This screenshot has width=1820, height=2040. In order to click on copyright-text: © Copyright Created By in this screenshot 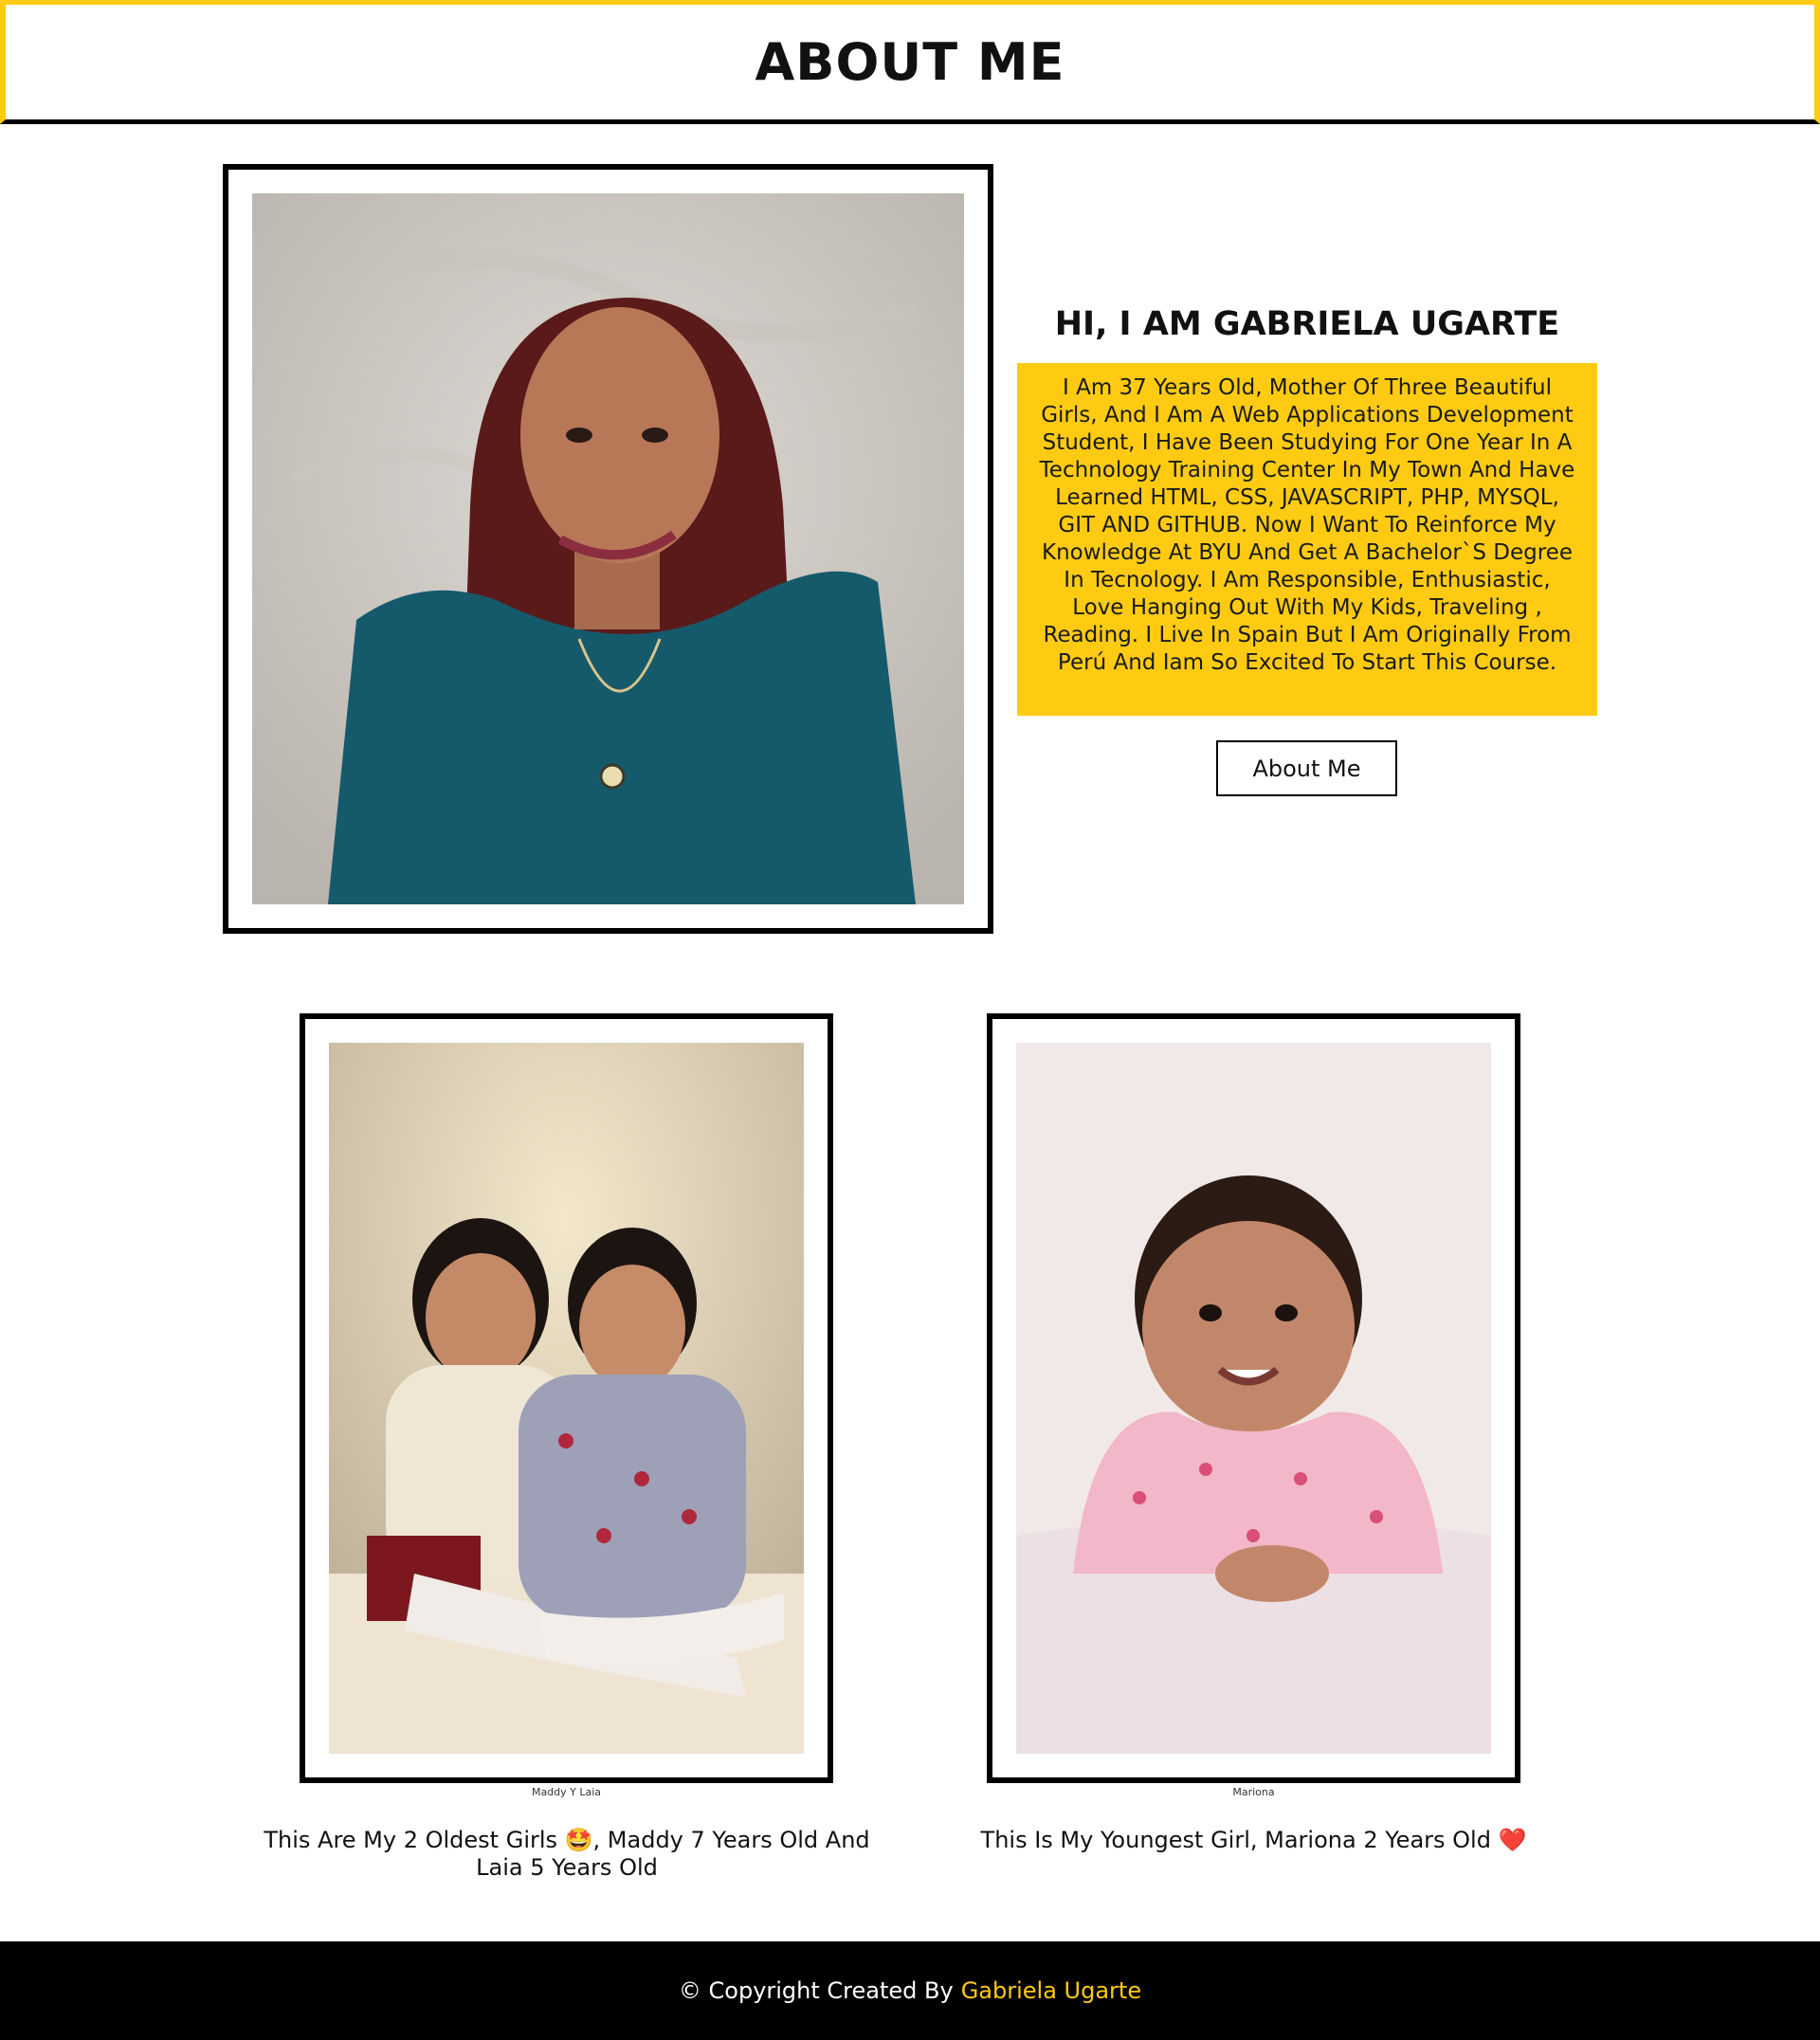, I will do `click(816, 1991)`.